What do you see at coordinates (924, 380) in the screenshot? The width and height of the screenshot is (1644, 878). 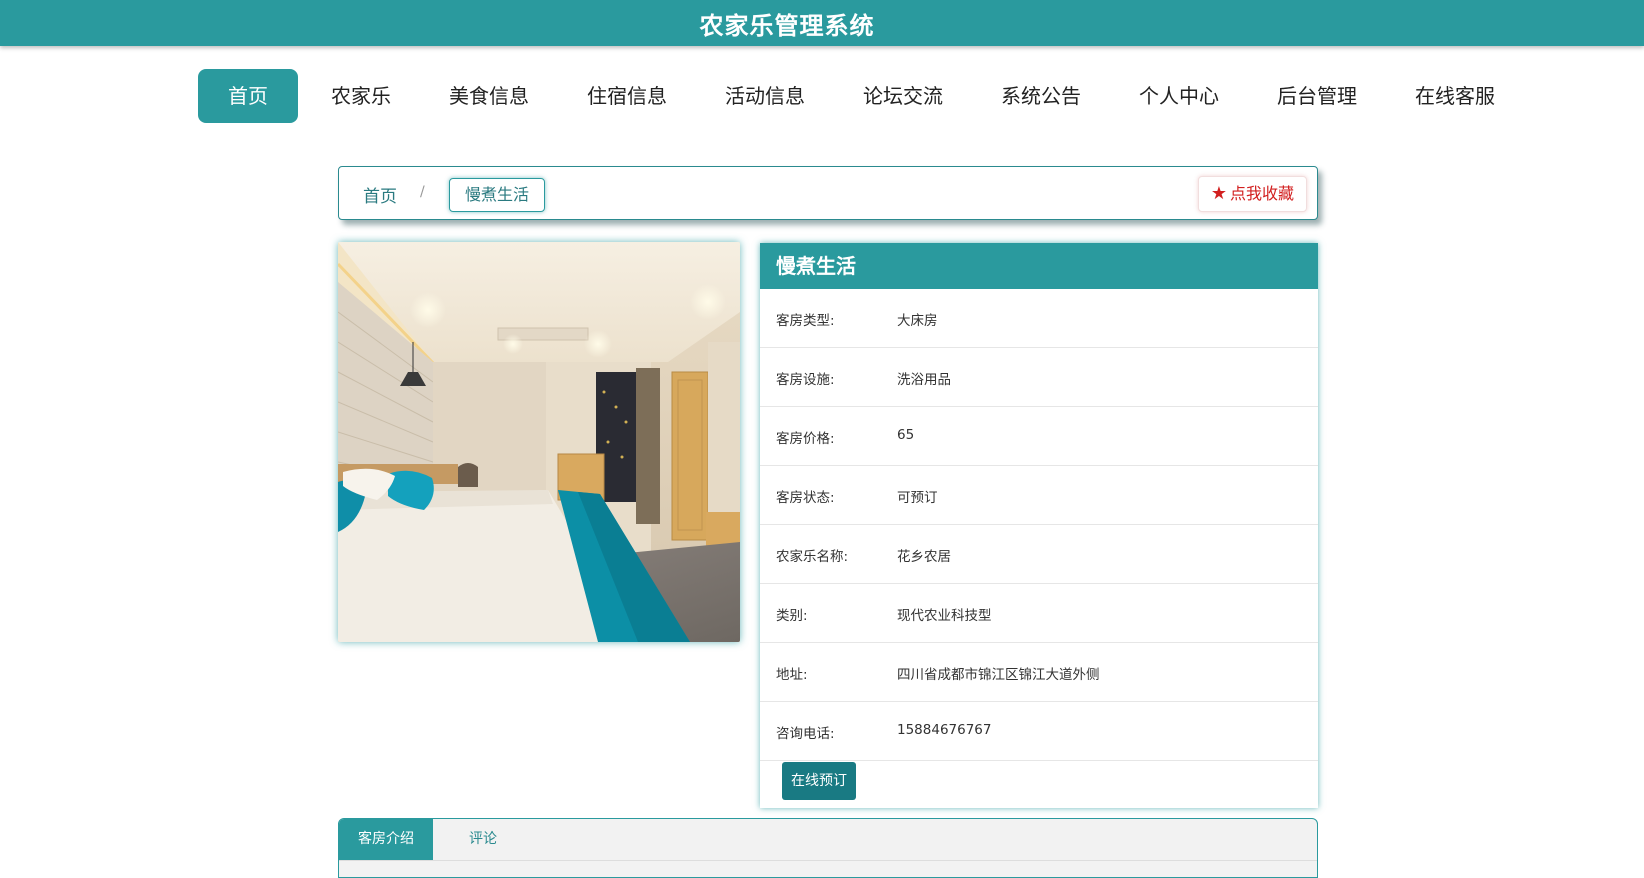 I see `field-value: 洗浴用品` at bounding box center [924, 380].